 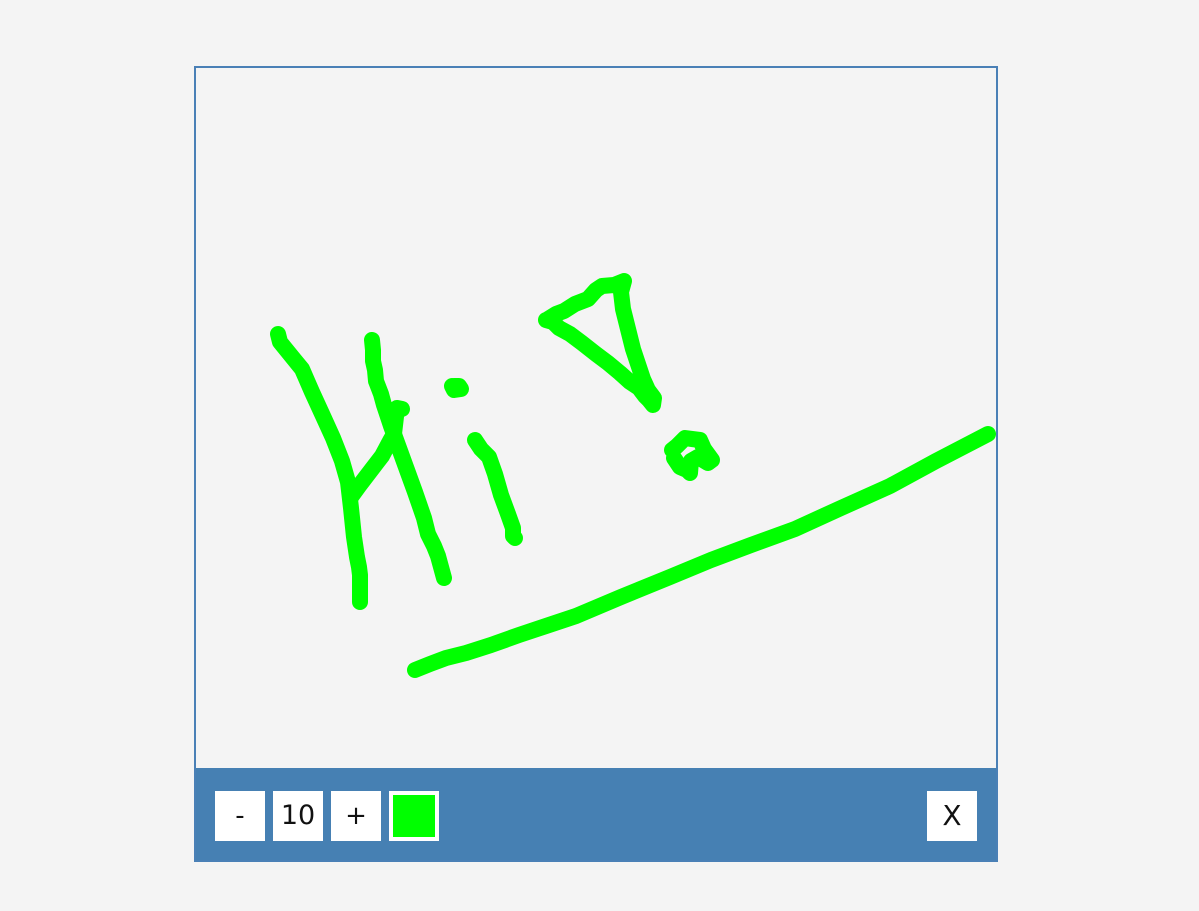 What do you see at coordinates (600, 343) in the screenshot?
I see `stroke-exclaim-top` at bounding box center [600, 343].